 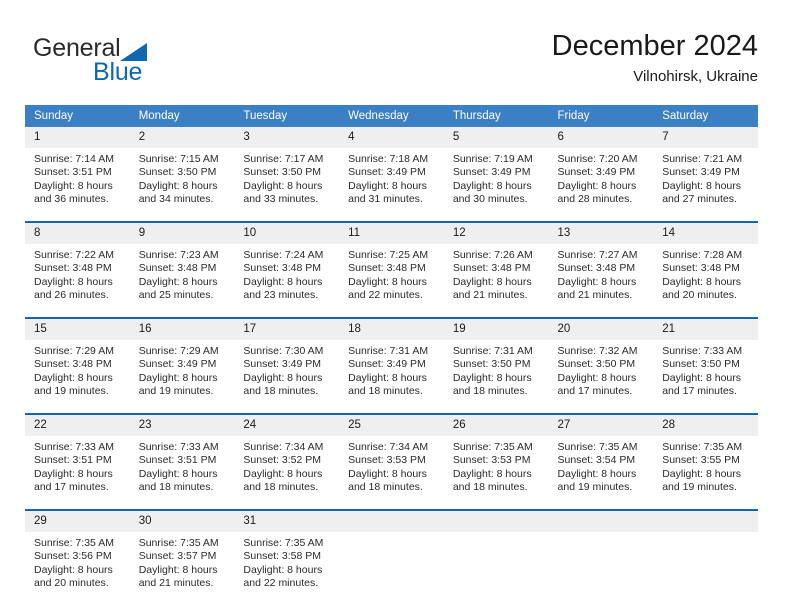 What do you see at coordinates (699, 199) in the screenshot?
I see `daylight-duration-line2: and 27 minutes.` at bounding box center [699, 199].